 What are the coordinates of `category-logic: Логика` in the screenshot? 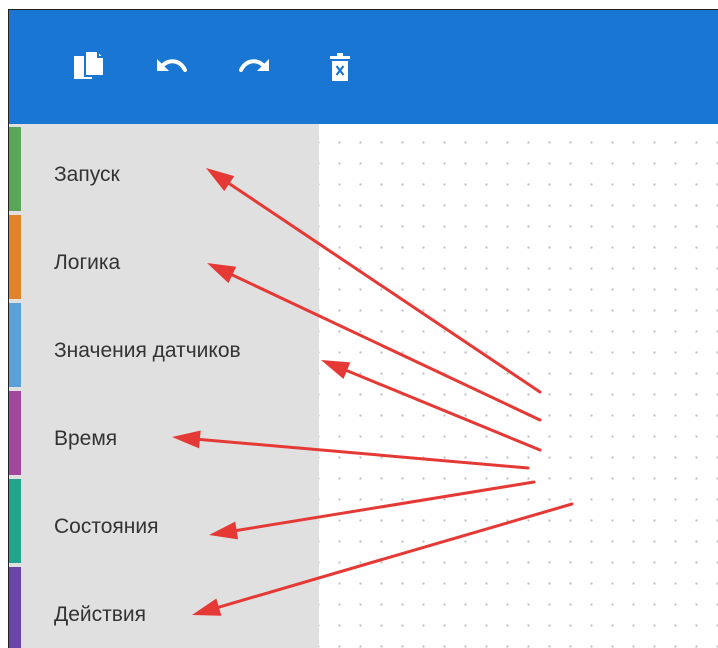 It's located at (164, 259).